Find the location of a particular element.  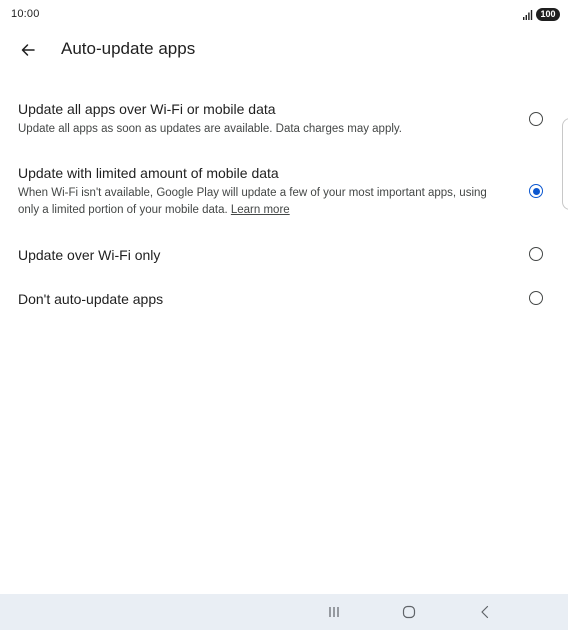

radio-button-selected is located at coordinates (536, 191).